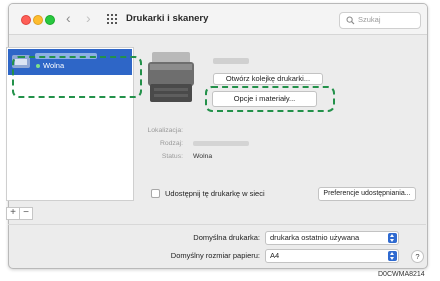 The width and height of the screenshot is (440, 281). Describe the element at coordinates (167, 18) in the screenshot. I see `window-title: Drukarki i skanery` at that location.